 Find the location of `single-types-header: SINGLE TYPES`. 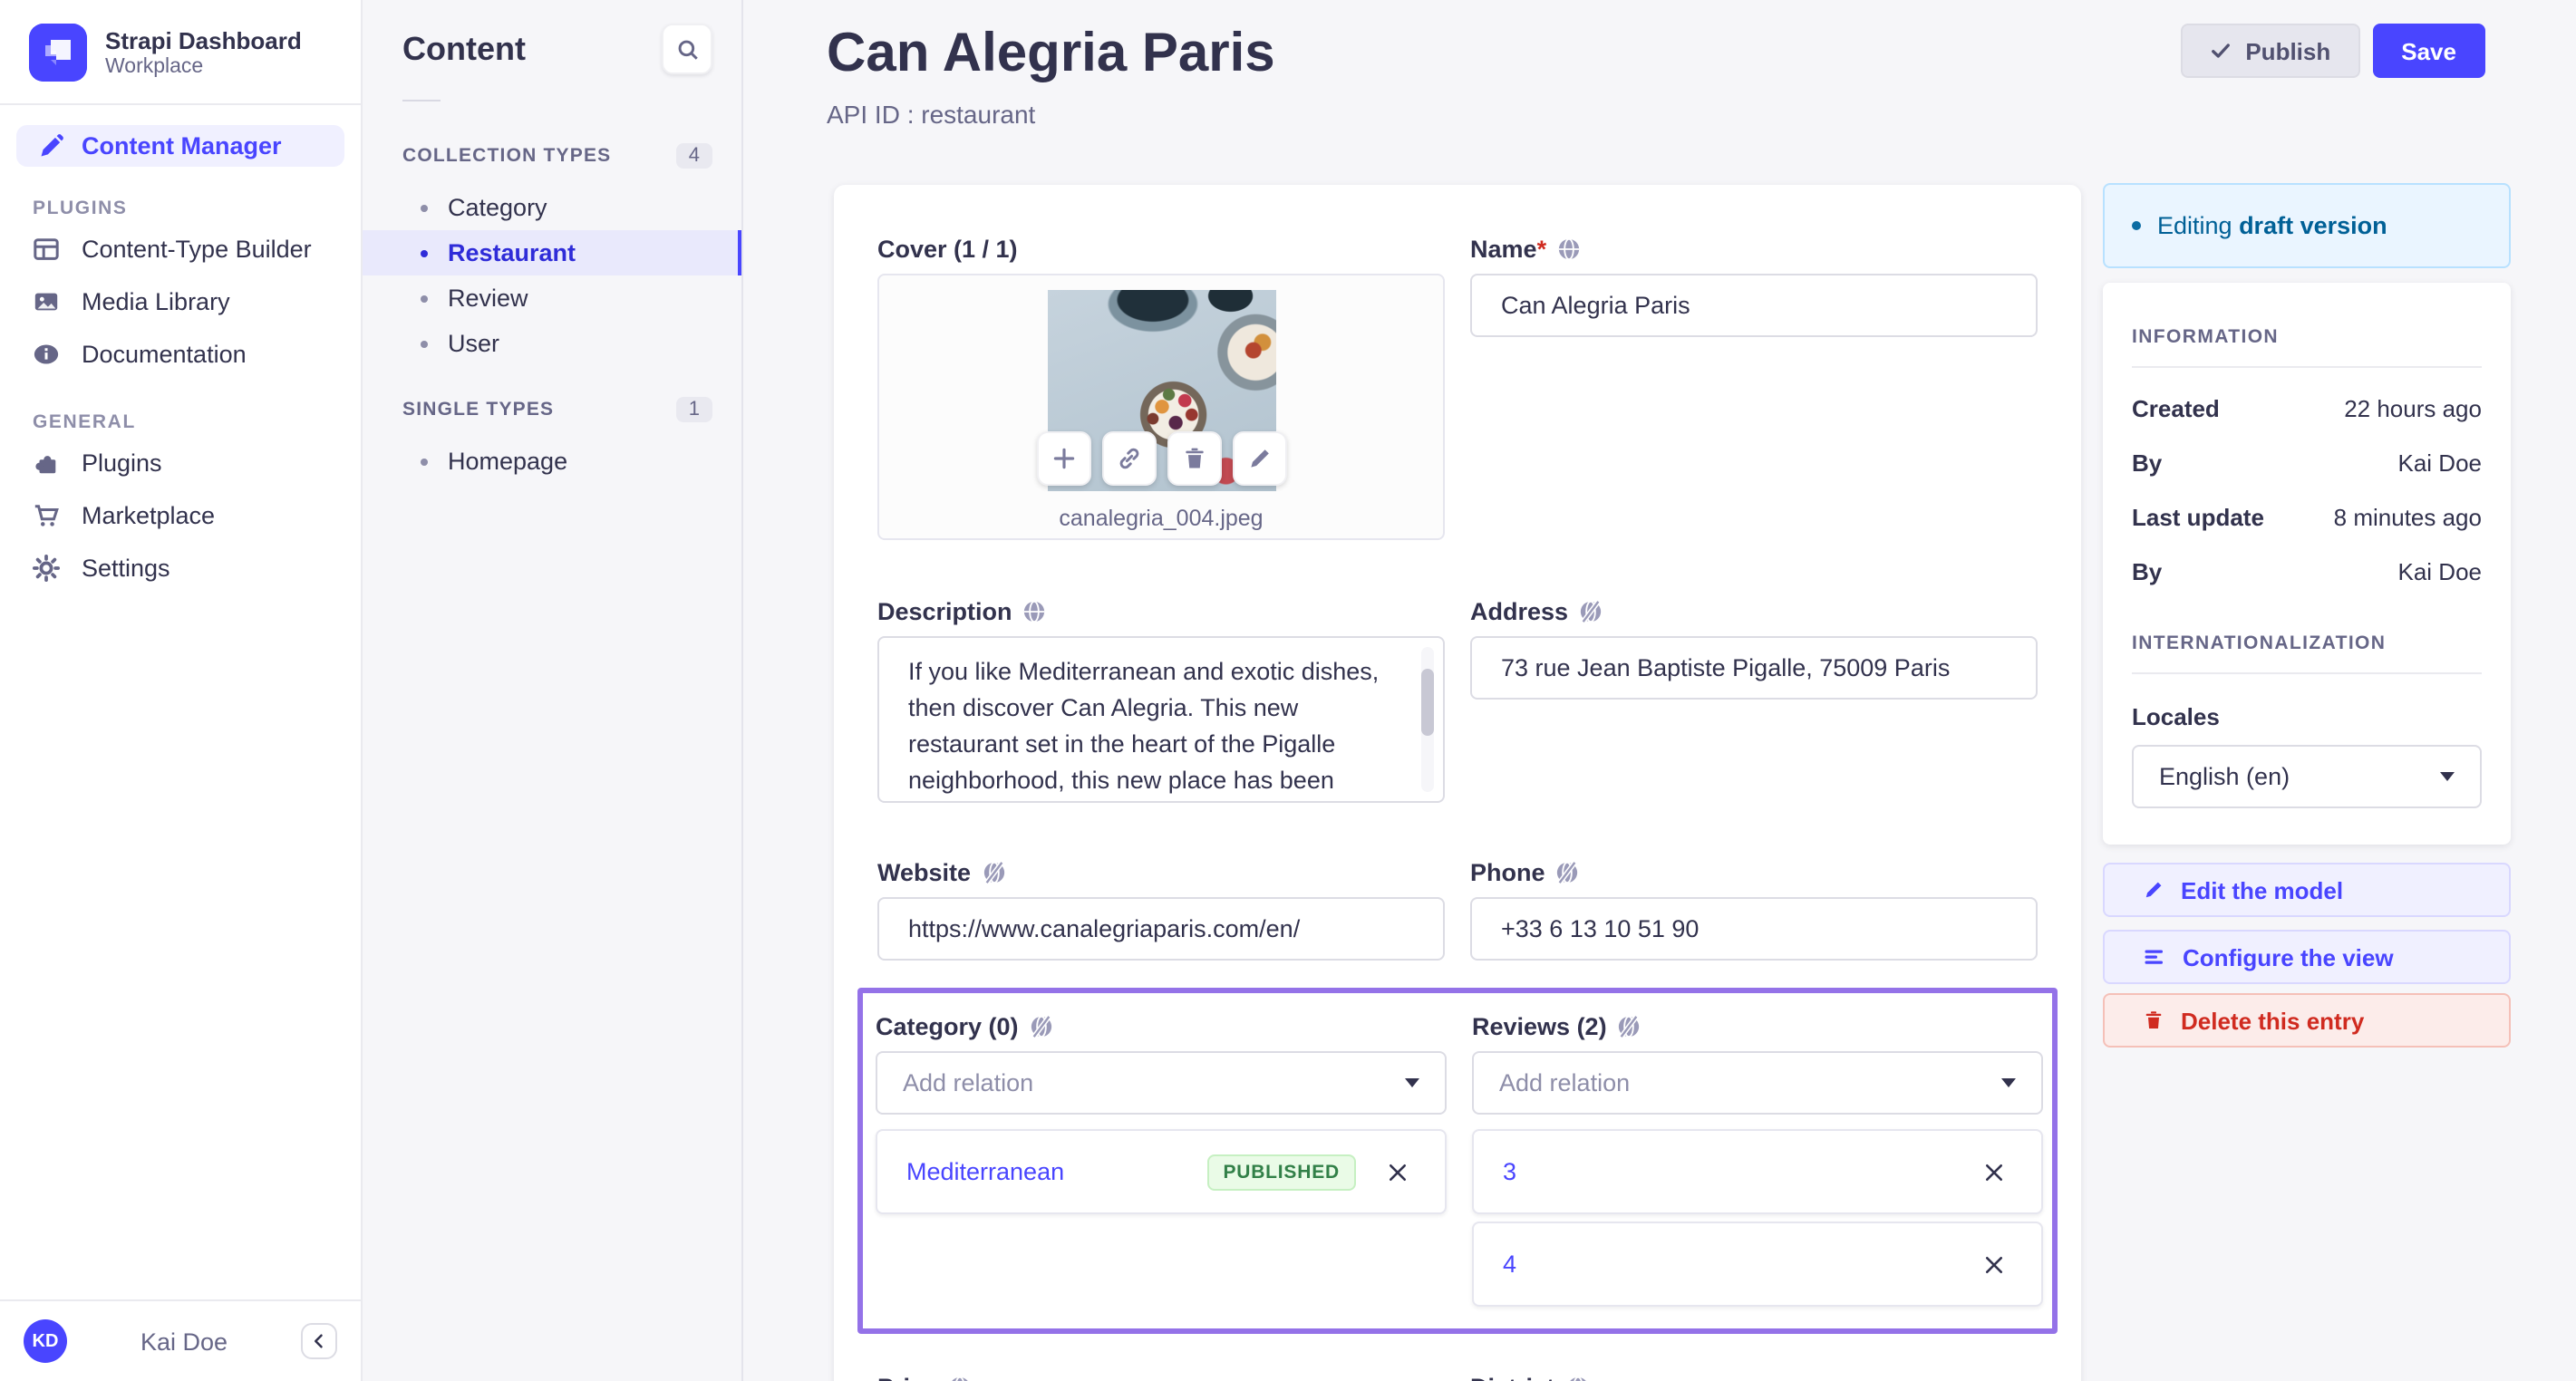

single-types-header: SINGLE TYPES is located at coordinates (478, 409).